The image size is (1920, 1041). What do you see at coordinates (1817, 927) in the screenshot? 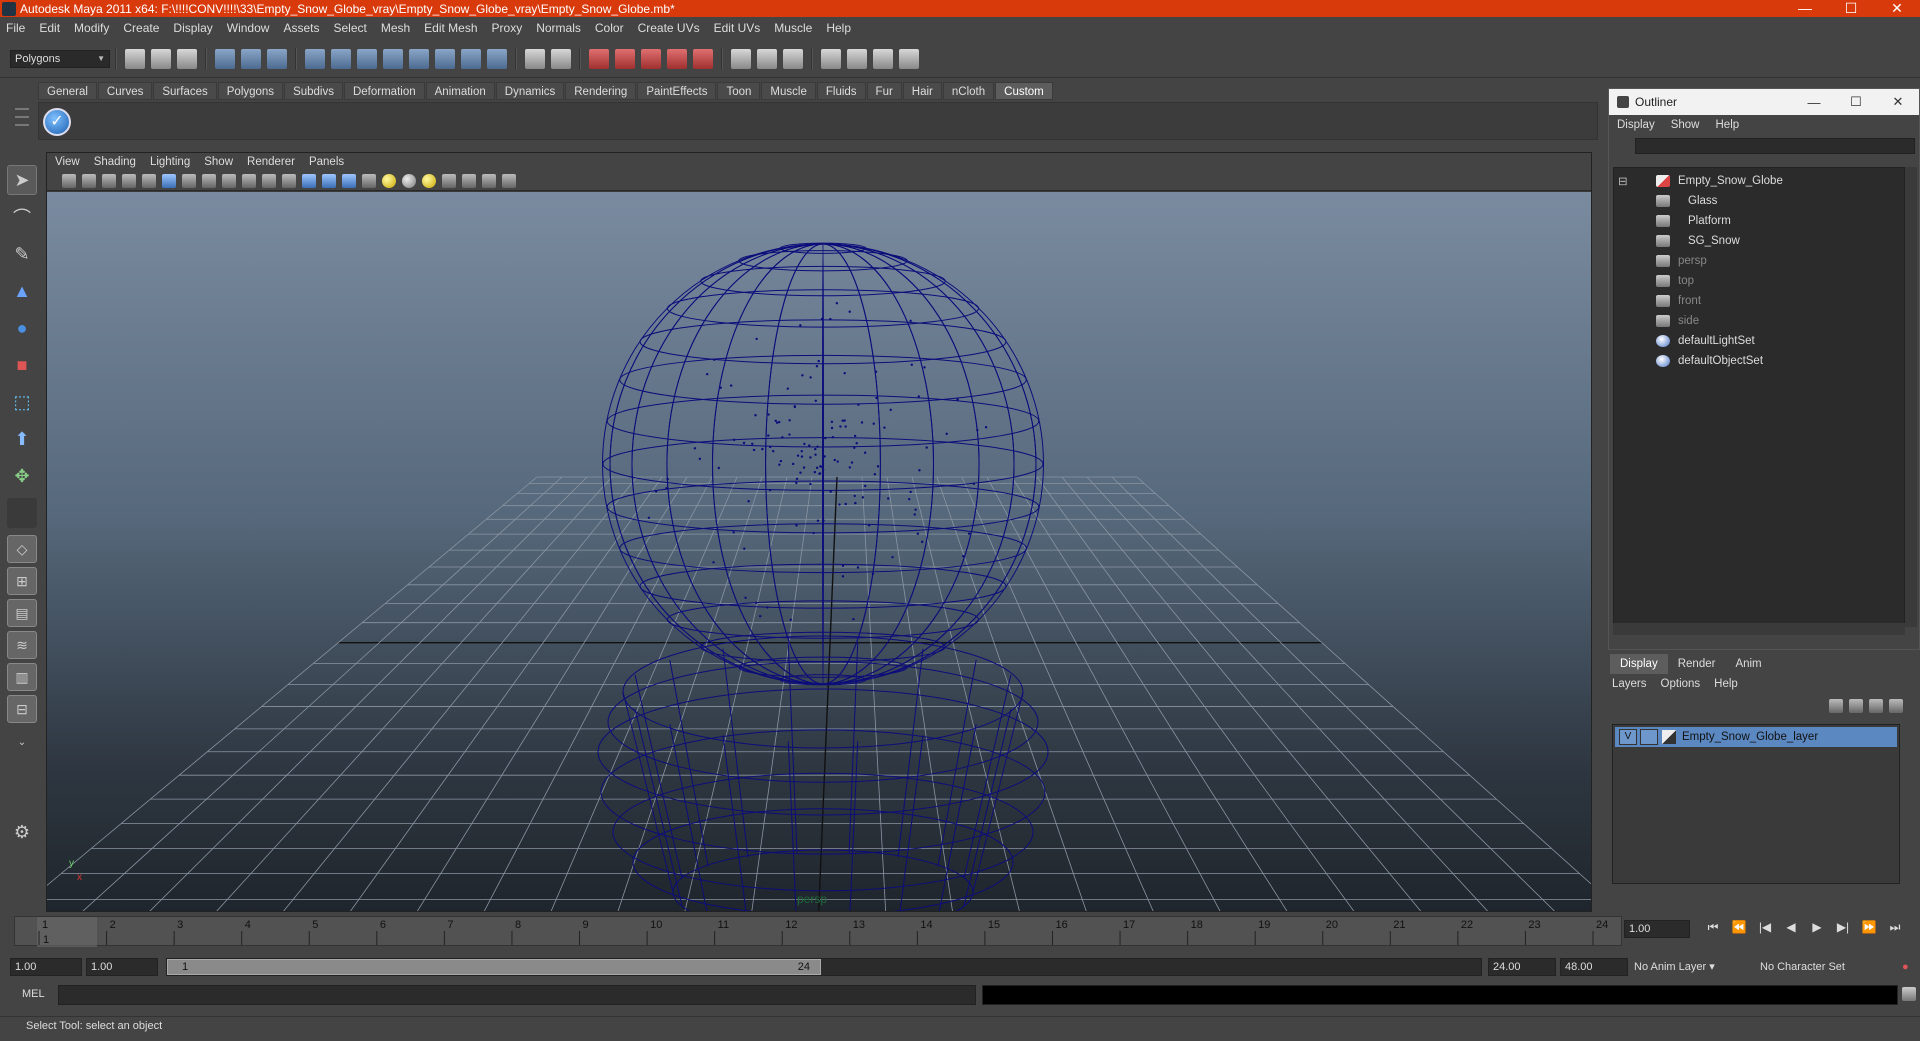
I see `play-forwards-button: ▶` at bounding box center [1817, 927].